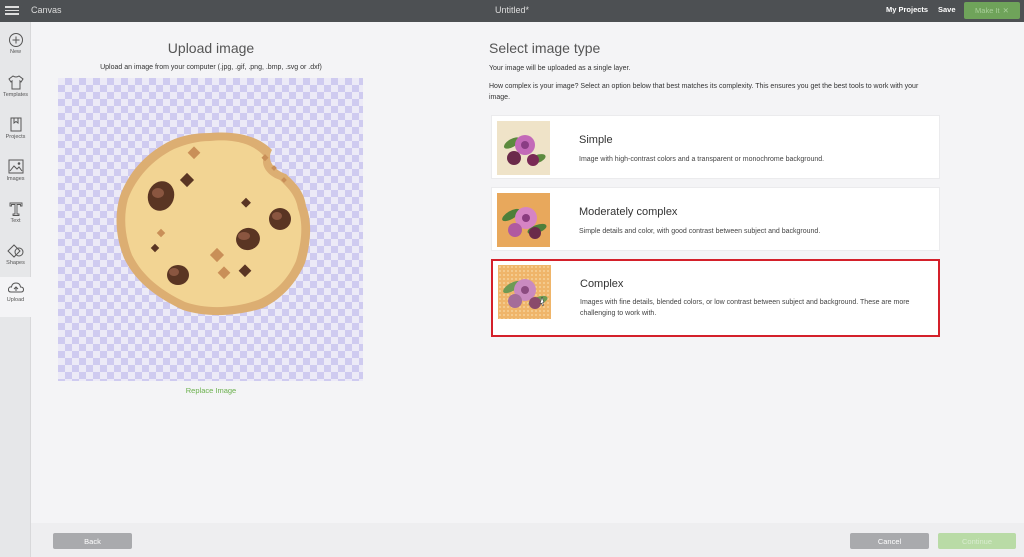 The image size is (1024, 557). I want to click on text-icon, so click(15, 209).